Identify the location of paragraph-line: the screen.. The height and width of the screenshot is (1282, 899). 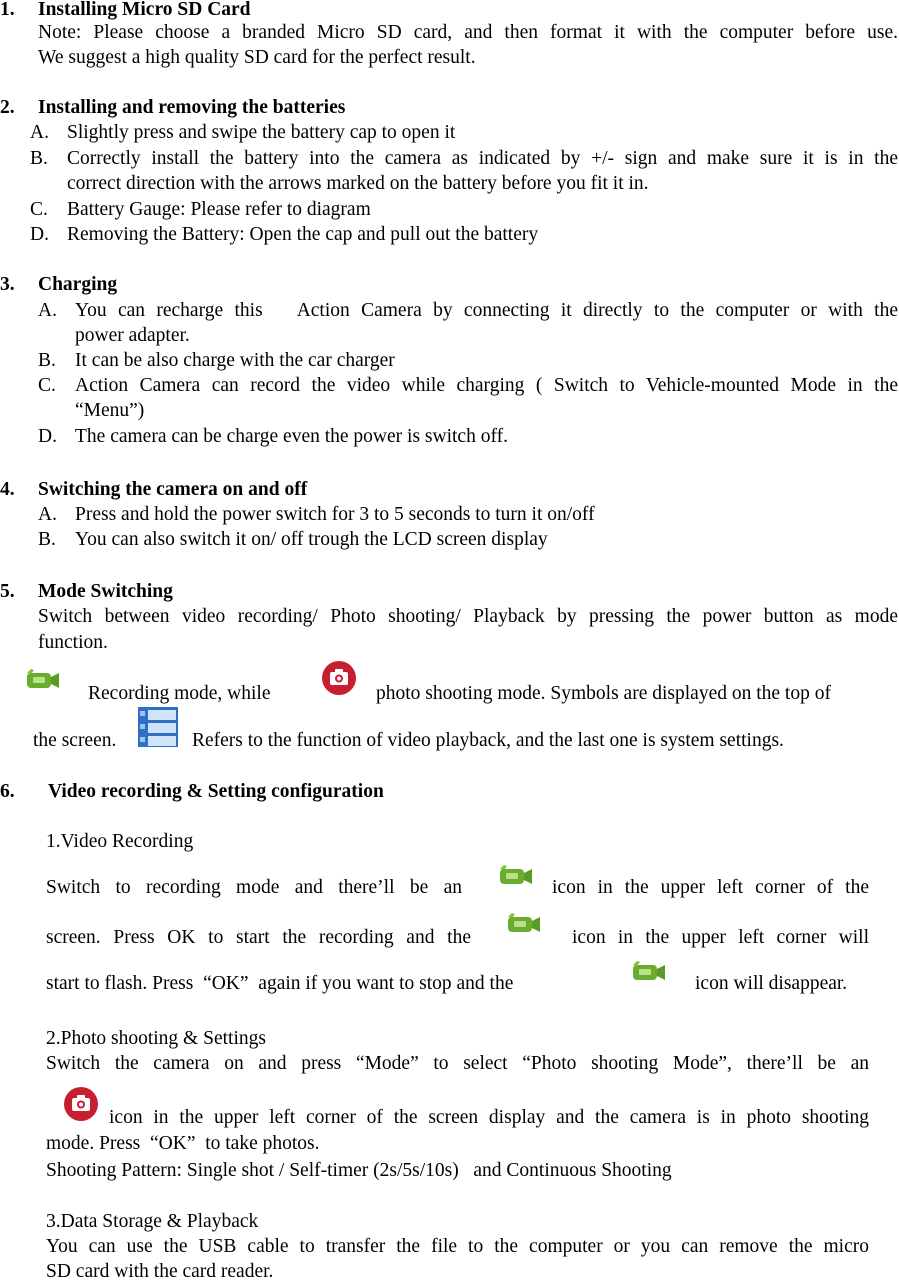
(75, 740).